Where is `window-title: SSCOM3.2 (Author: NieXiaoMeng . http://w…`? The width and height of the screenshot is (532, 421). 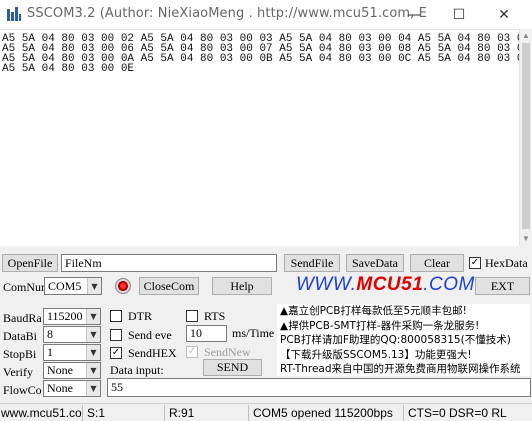
window-title: SSCOM3.2 (Author: NieXiaoMeng . http://w… is located at coordinates (227, 13).